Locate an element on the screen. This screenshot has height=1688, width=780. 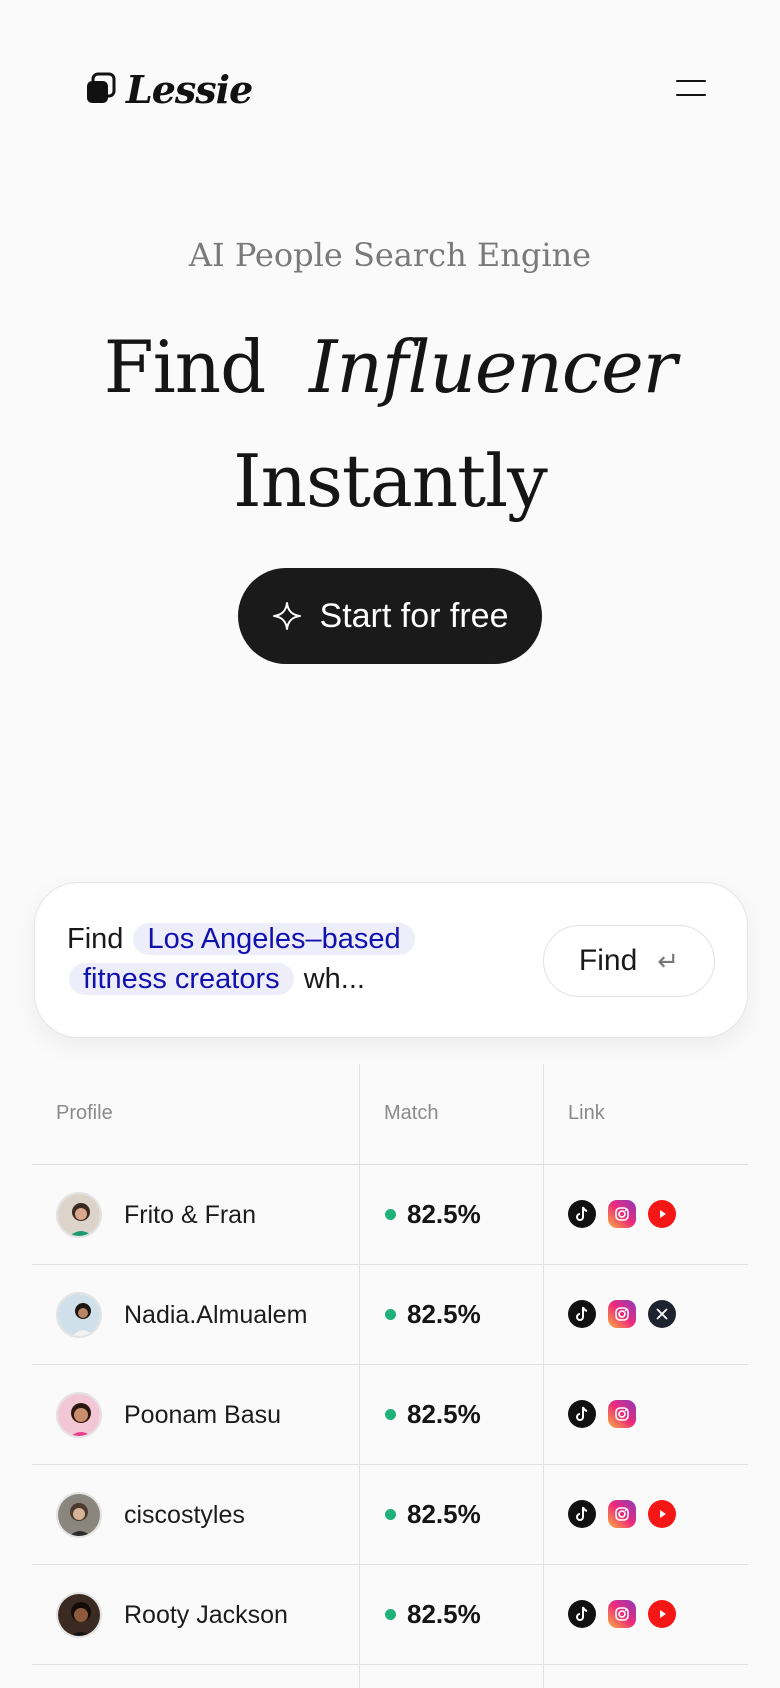
find-button: Find ↵ is located at coordinates (629, 961).